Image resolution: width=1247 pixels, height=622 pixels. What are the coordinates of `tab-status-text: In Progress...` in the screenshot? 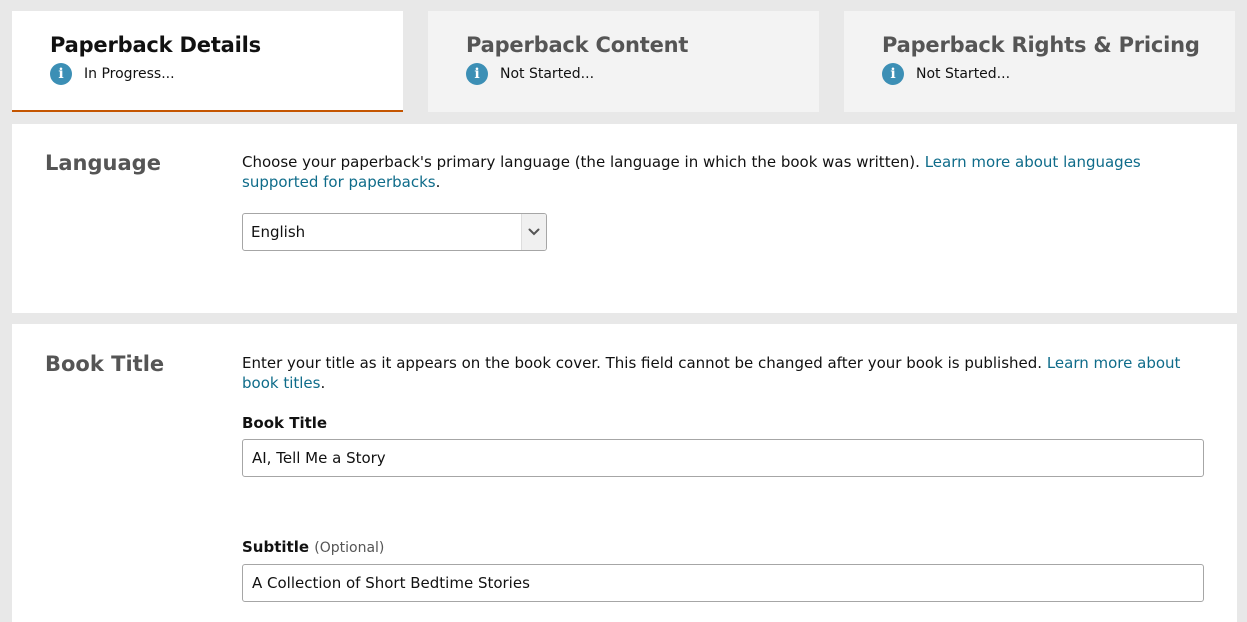 It's located at (129, 74).